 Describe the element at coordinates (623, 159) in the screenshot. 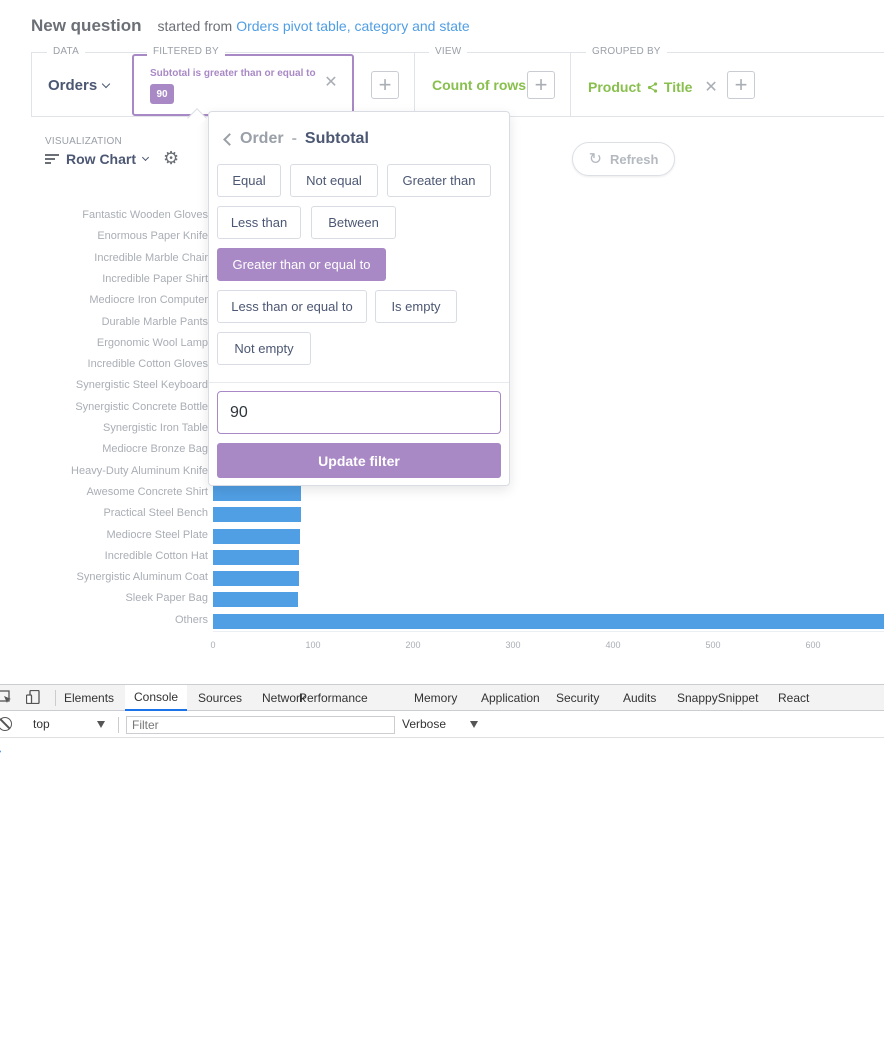

I see `refresh-button: ↻ Refresh` at that location.